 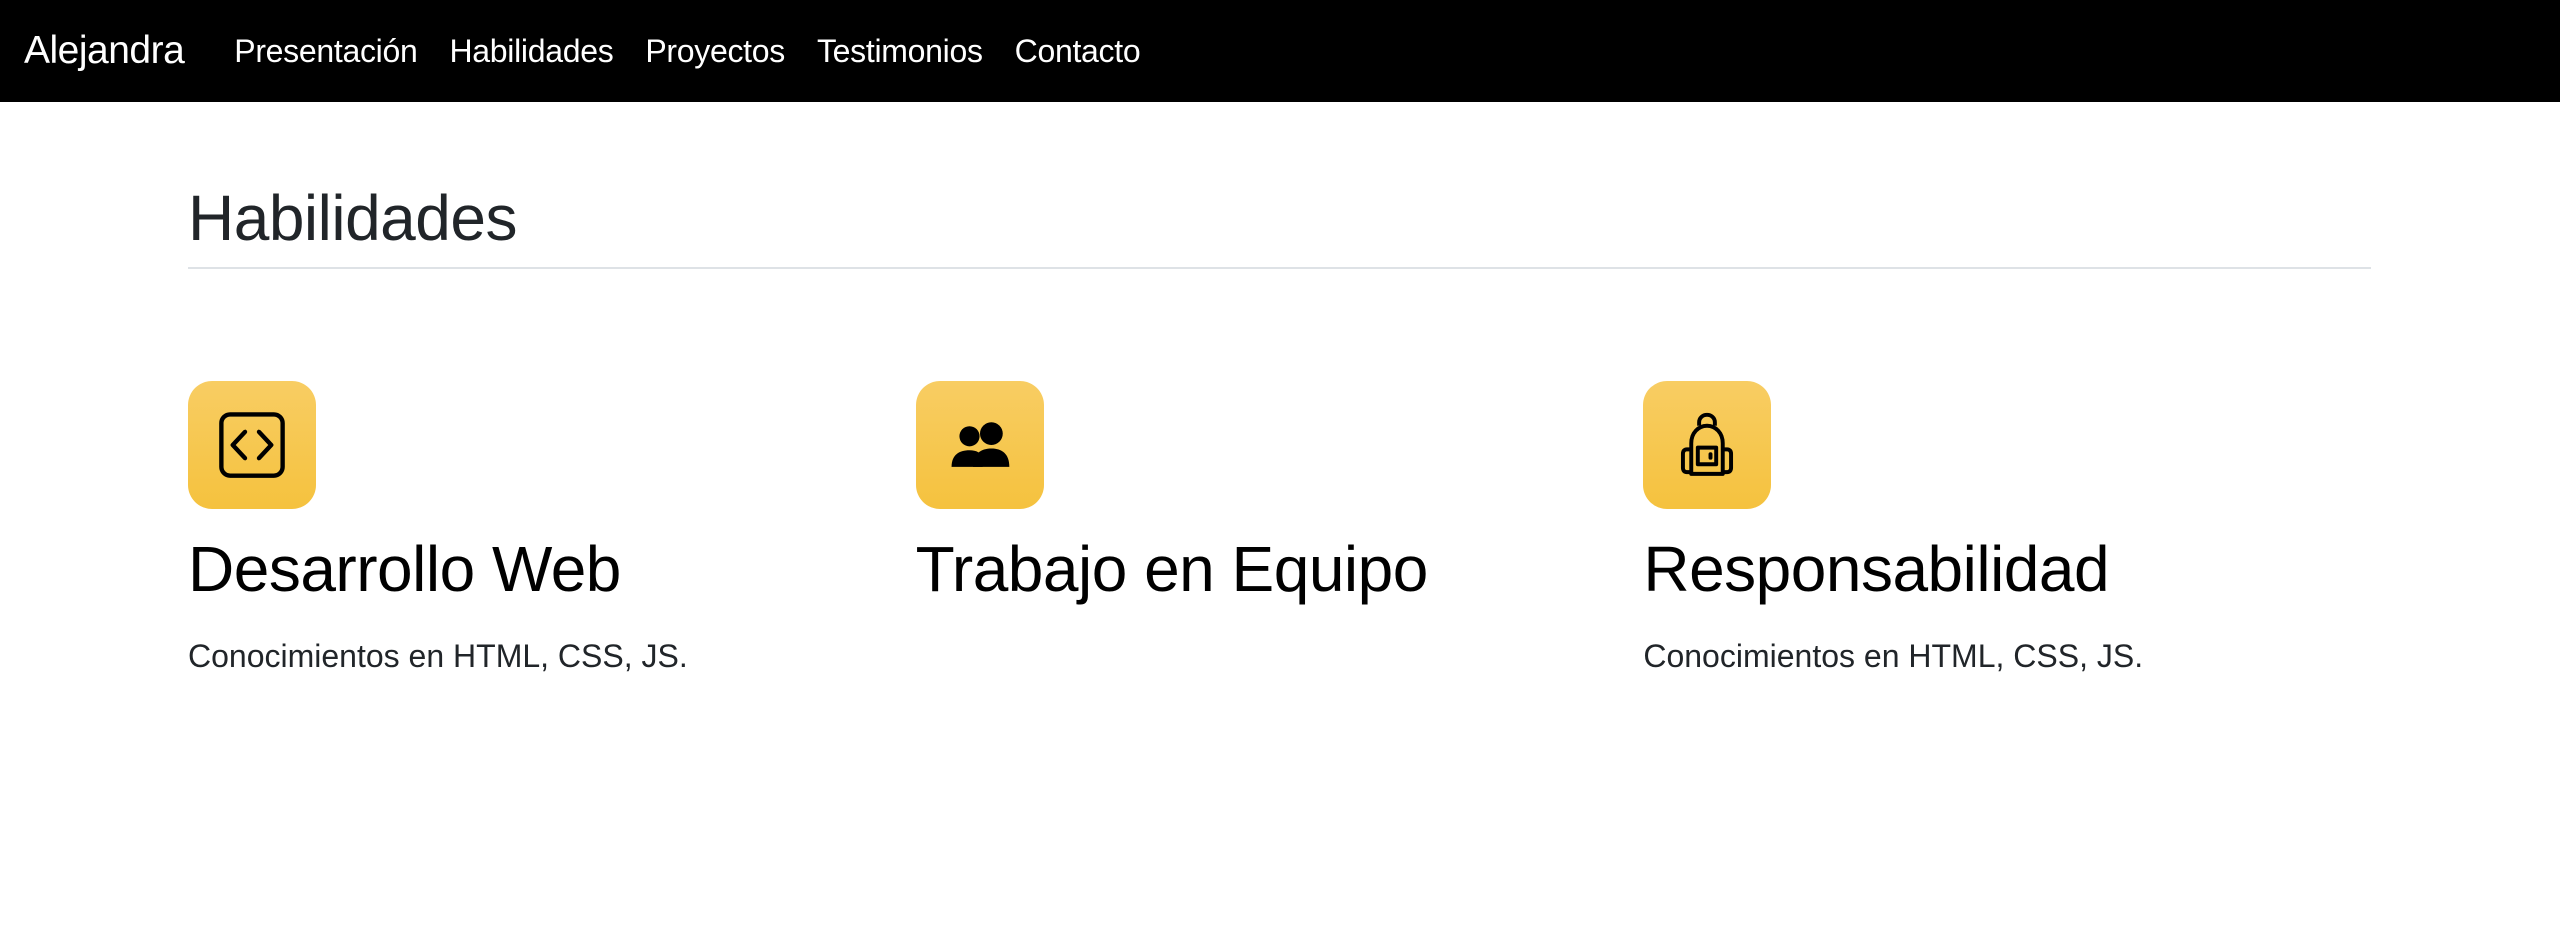 I want to click on nav-link-presentacion: Presentación, so click(x=325, y=51).